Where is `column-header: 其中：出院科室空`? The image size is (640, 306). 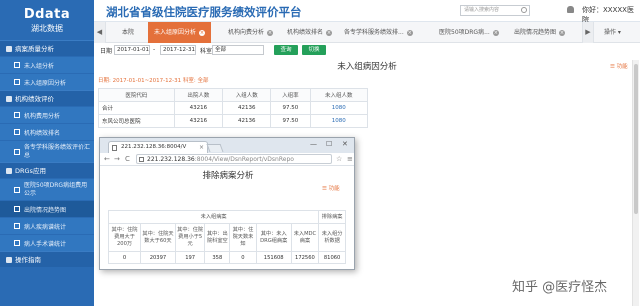 column-header: 其中：出院科室空 is located at coordinates (217, 237).